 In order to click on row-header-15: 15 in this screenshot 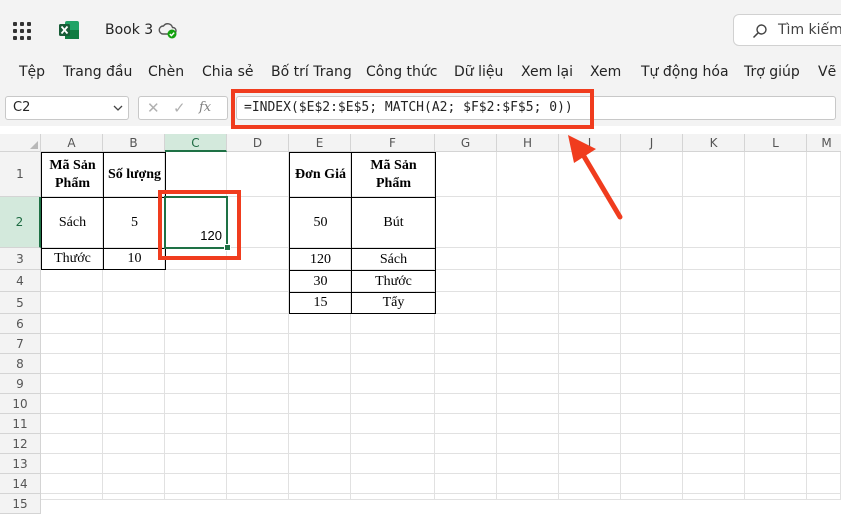, I will do `click(20, 504)`.